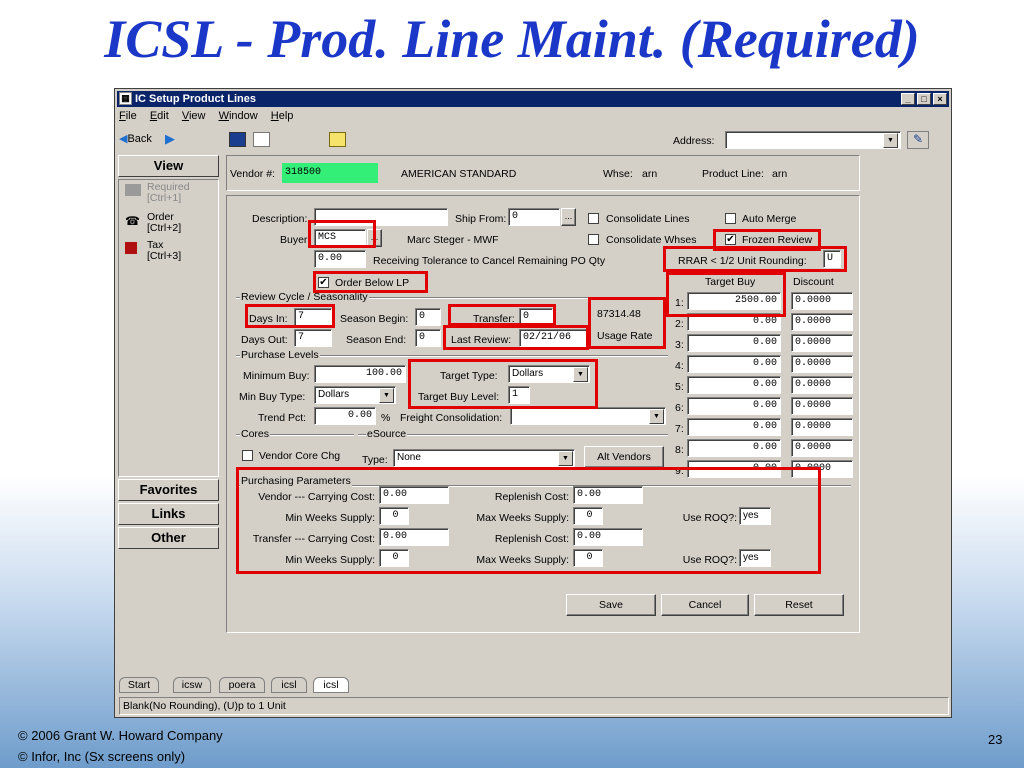 The width and height of the screenshot is (1024, 768). I want to click on min-buy-input: 100.00, so click(360, 374).